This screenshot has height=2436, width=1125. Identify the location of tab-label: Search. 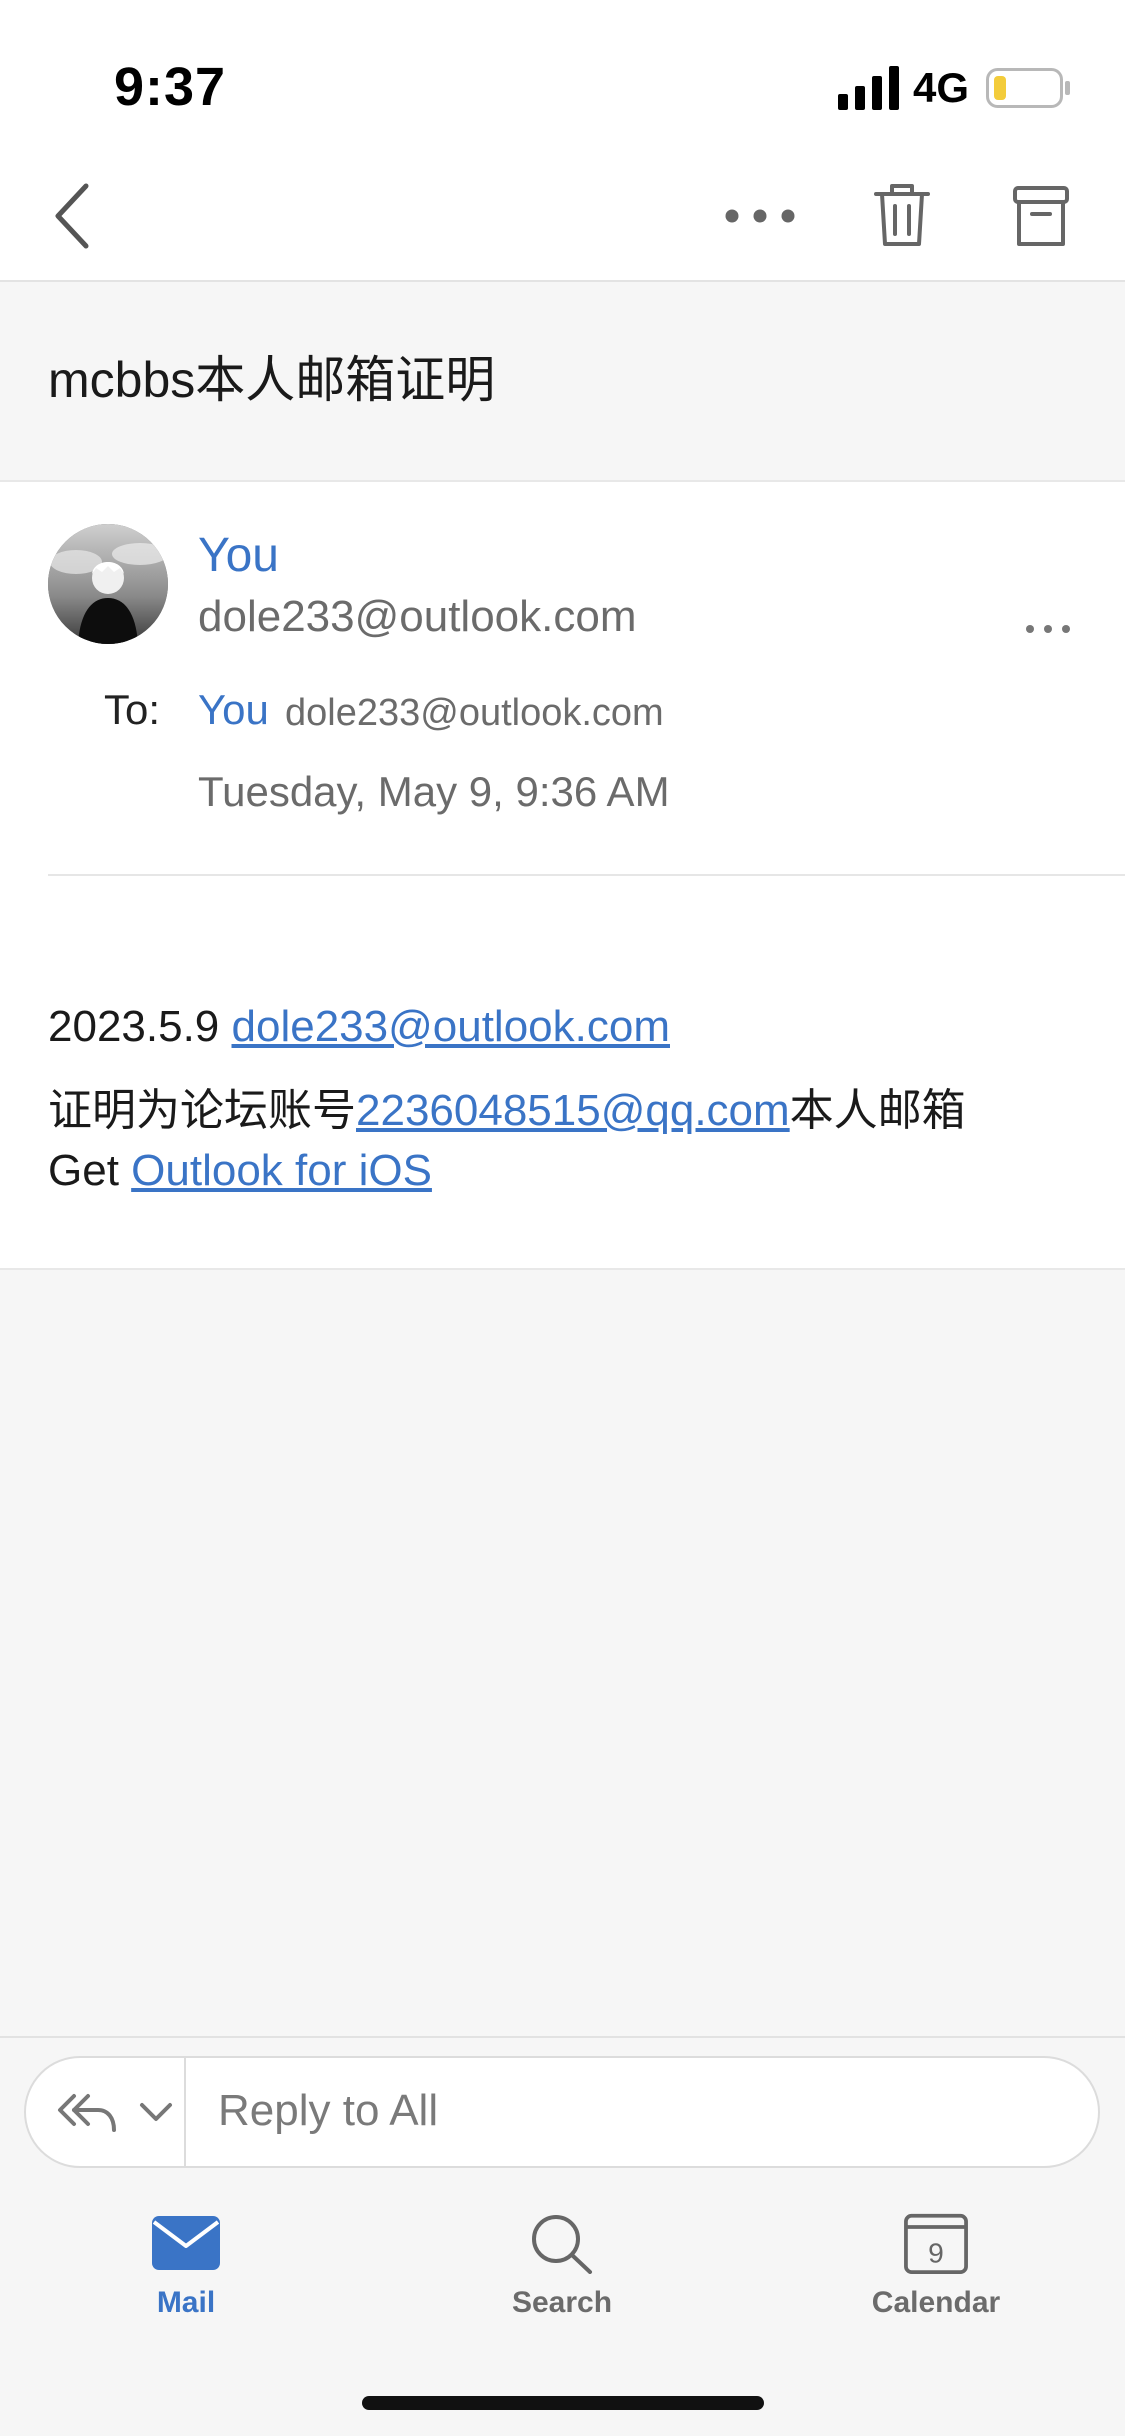
(562, 2302).